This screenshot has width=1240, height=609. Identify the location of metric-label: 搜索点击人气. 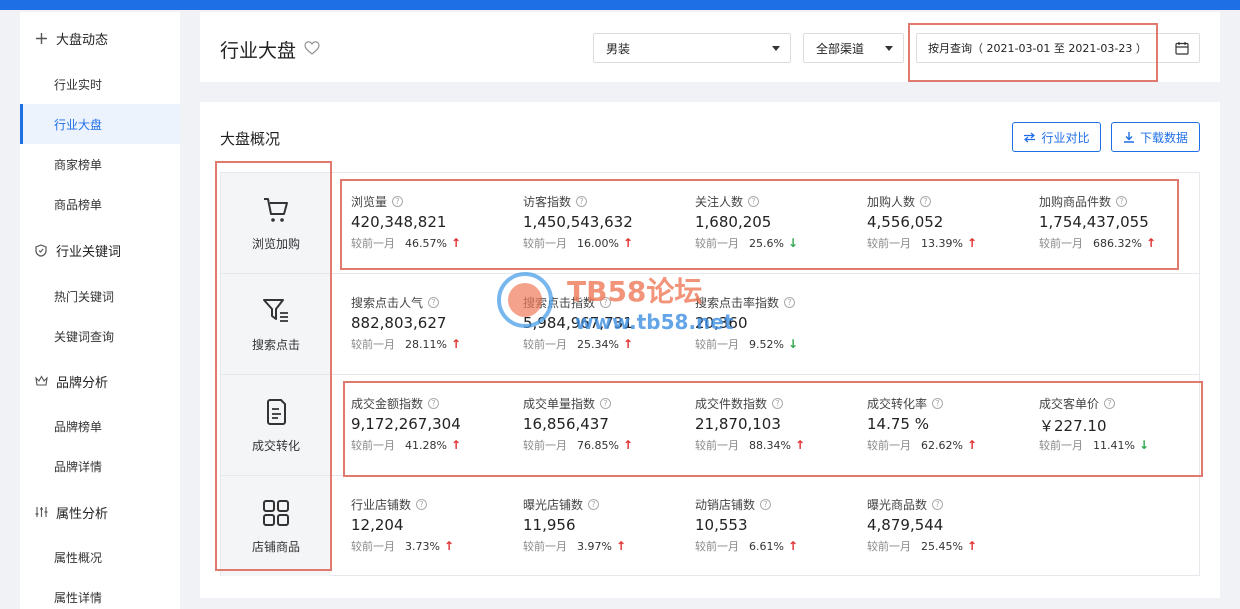
(387, 303).